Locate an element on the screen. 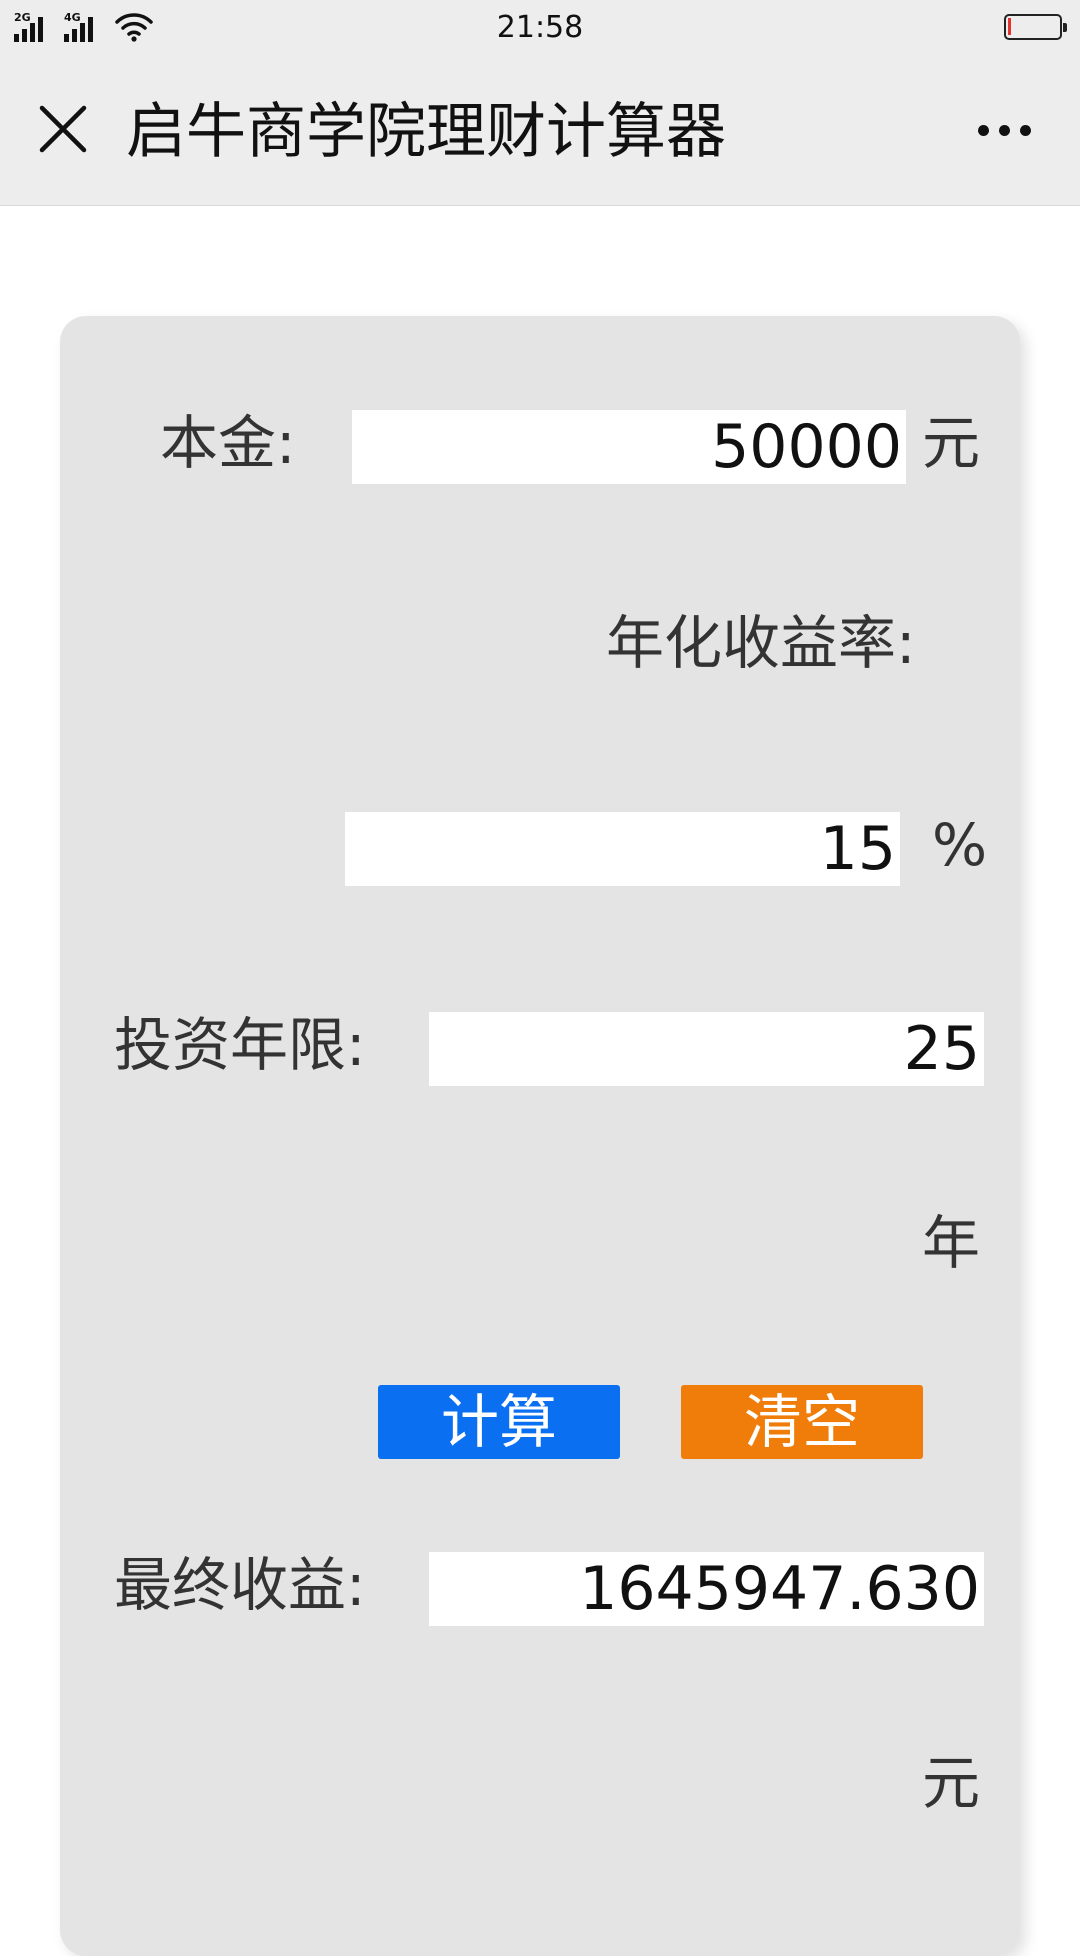  result-label: 最终收益: is located at coordinates (240, 1585).